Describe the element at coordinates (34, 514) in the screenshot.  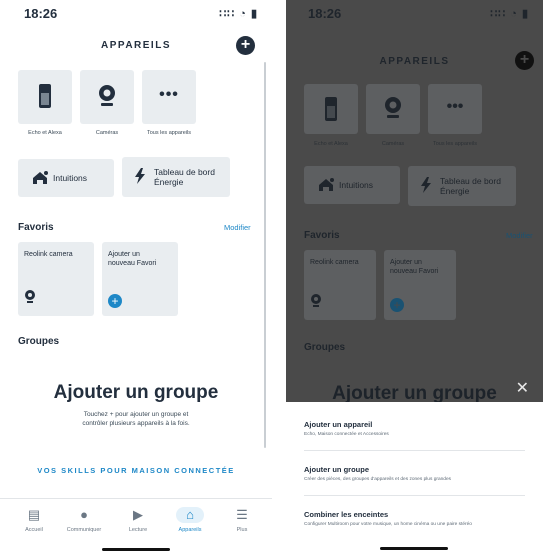
I see `home-icon: ▤` at that location.